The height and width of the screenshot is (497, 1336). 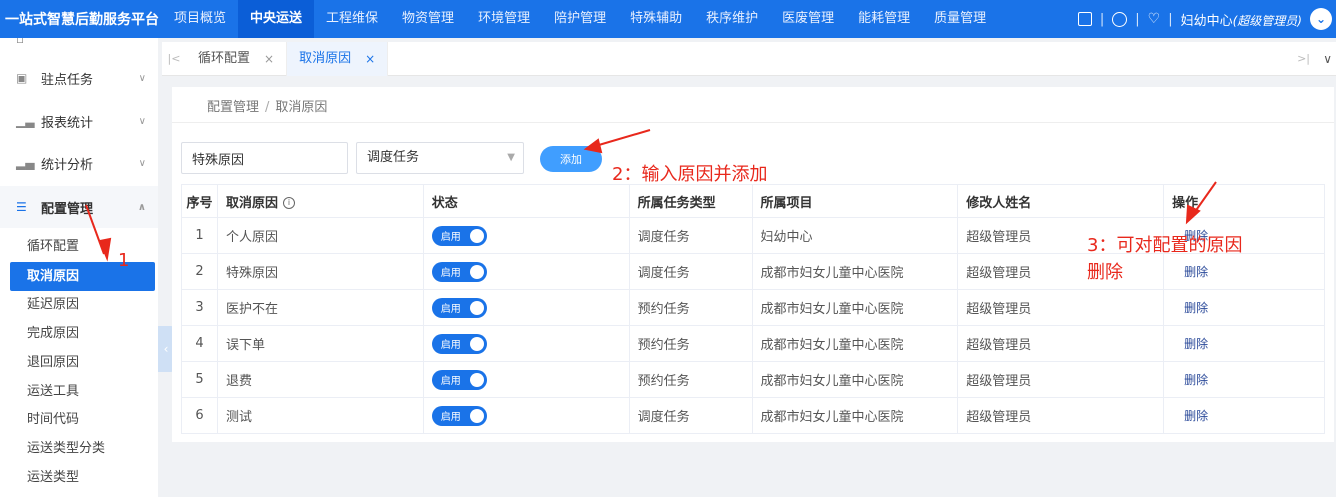 I want to click on chart-icon, so click(x=1084, y=19).